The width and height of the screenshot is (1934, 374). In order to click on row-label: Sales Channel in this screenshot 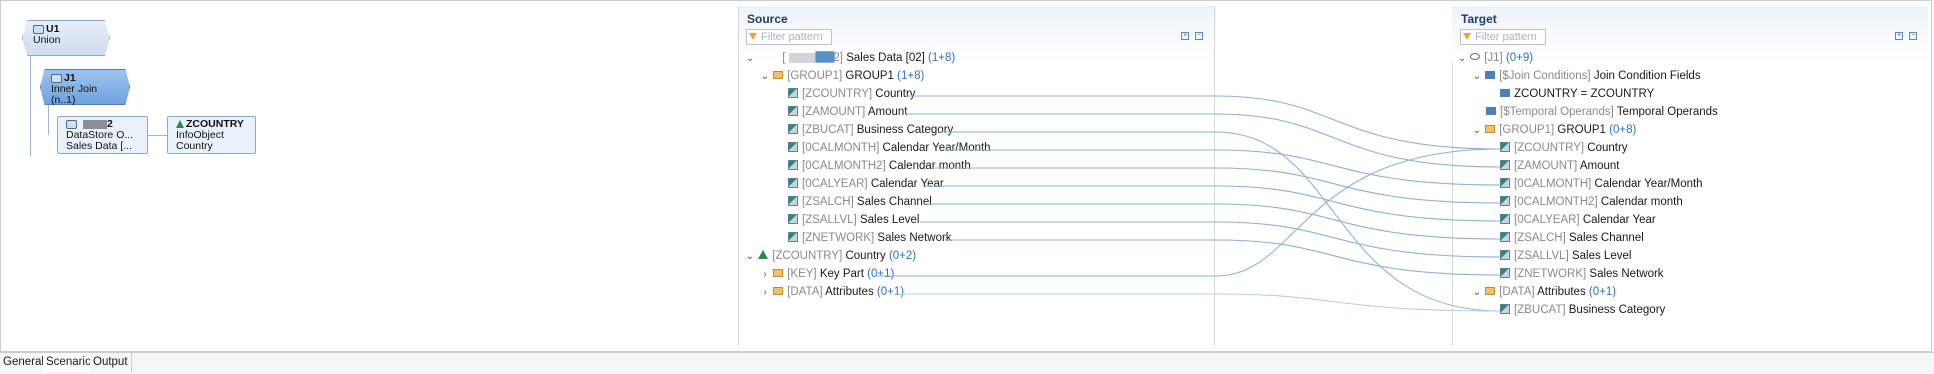, I will do `click(1606, 238)`.